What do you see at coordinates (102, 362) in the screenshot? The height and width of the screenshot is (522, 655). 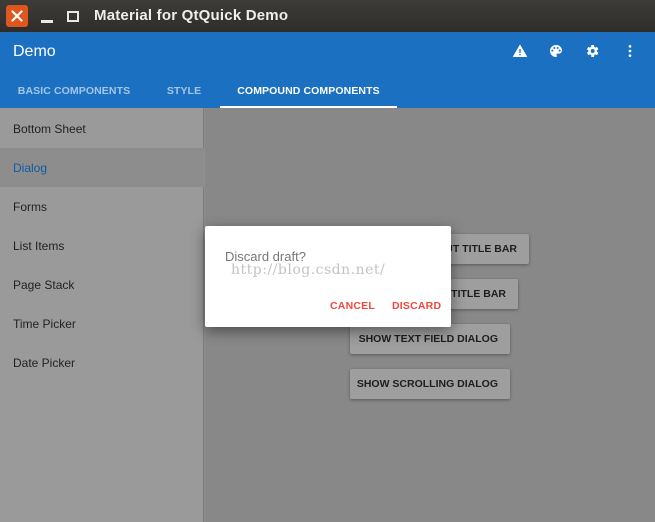 I see `sidebar-item-date-picker: Date Picker` at bounding box center [102, 362].